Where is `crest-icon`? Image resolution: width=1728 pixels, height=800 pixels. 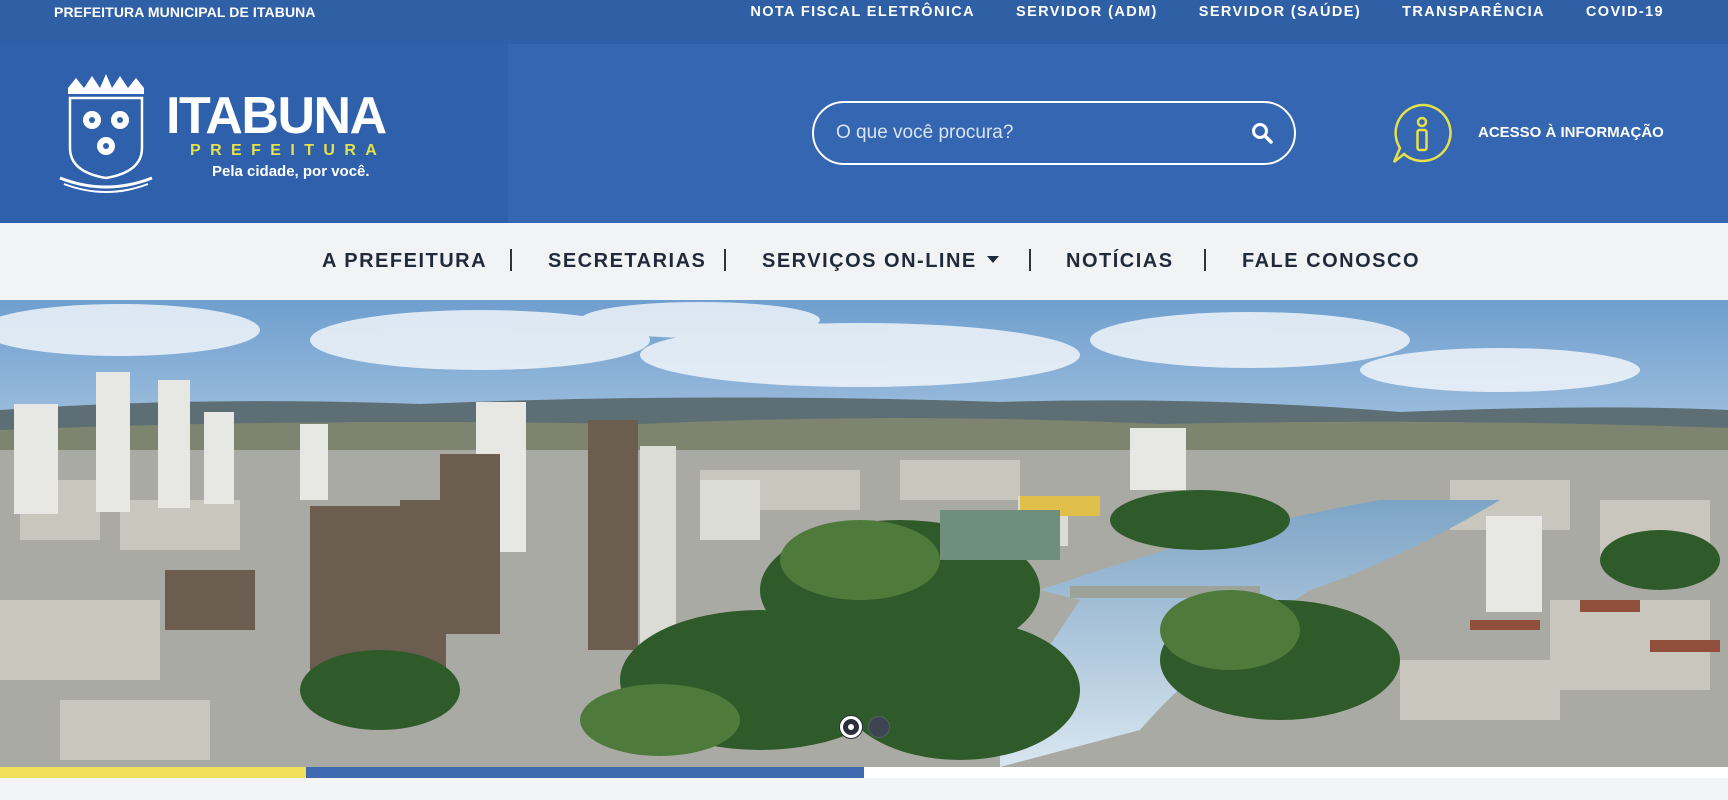 crest-icon is located at coordinates (106, 133).